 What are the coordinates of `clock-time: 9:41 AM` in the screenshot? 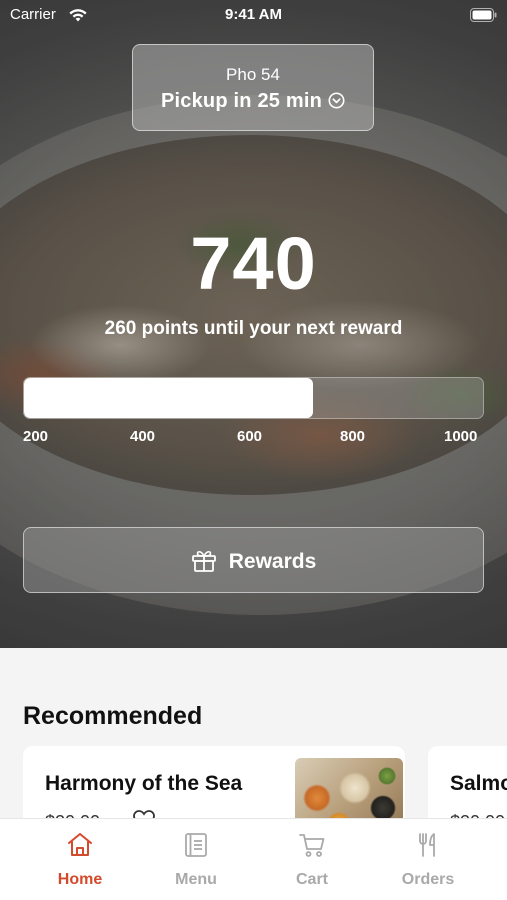 It's located at (253, 14).